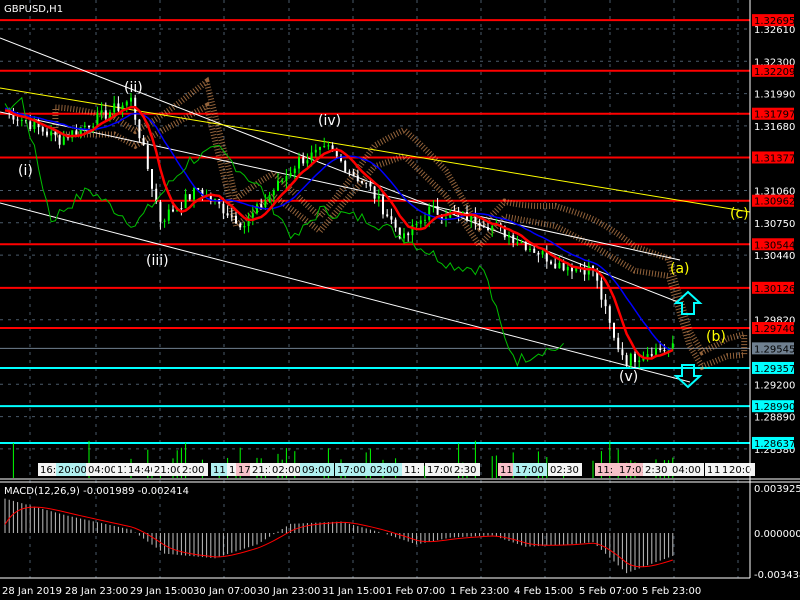 Image resolution: width=800 pixels, height=600 pixels. I want to click on session-tag-label: 17:00, so click(441, 470).